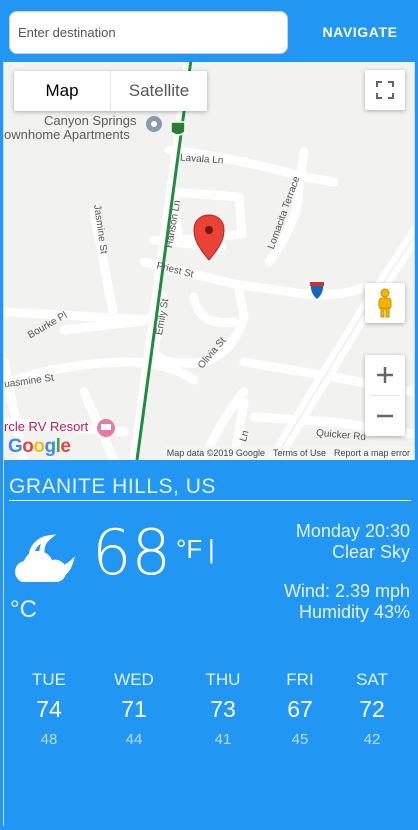 This screenshot has width=418, height=830. I want to click on forecast-high: 74, so click(49, 709).